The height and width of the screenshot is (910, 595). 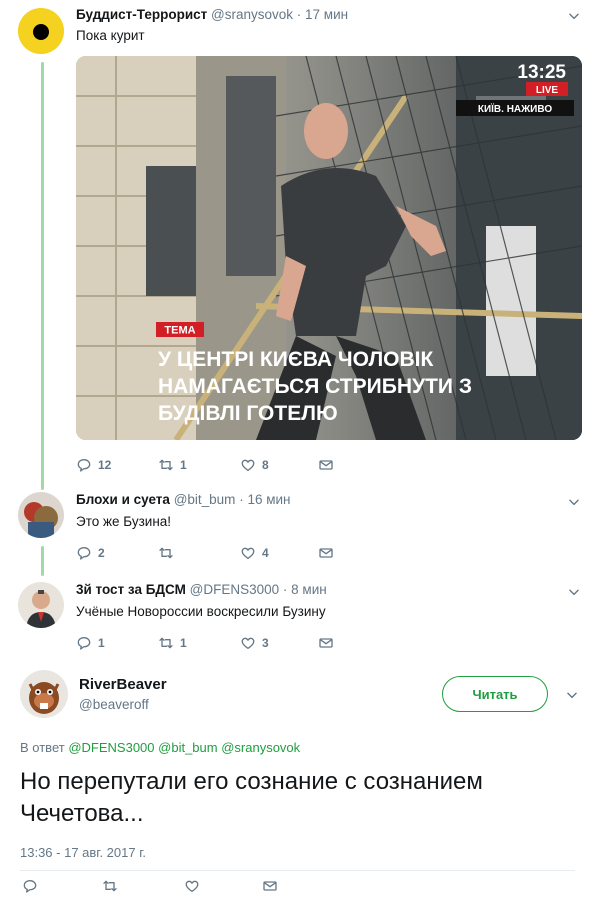 What do you see at coordinates (42, 747) in the screenshot?
I see `reply-prefix: В ответ` at bounding box center [42, 747].